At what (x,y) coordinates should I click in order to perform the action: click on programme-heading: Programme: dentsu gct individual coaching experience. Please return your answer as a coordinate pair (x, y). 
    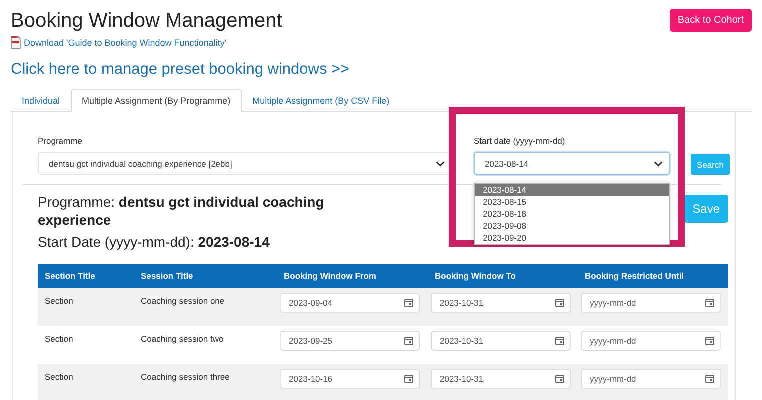
    Looking at the image, I should click on (182, 211).